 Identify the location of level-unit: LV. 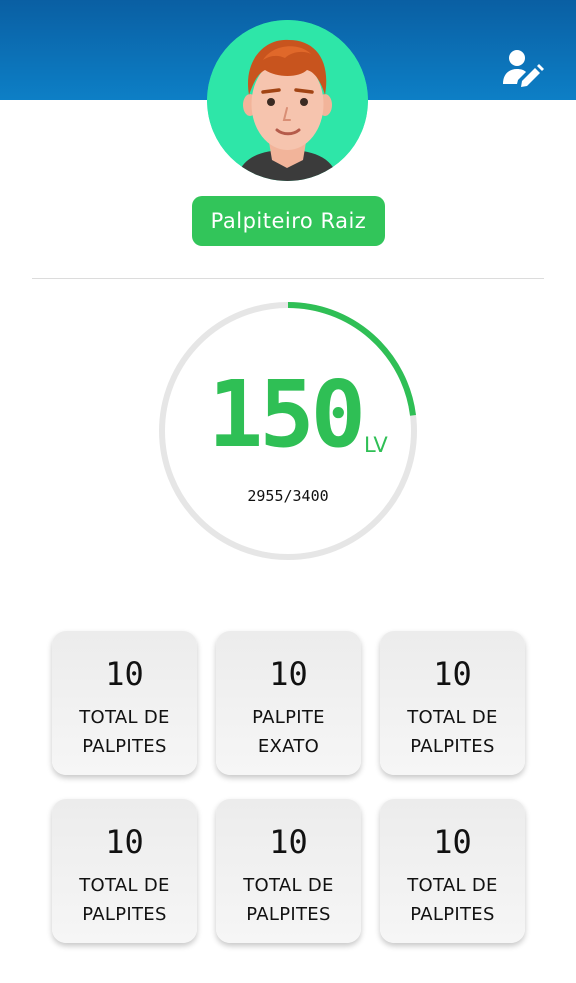
(376, 445).